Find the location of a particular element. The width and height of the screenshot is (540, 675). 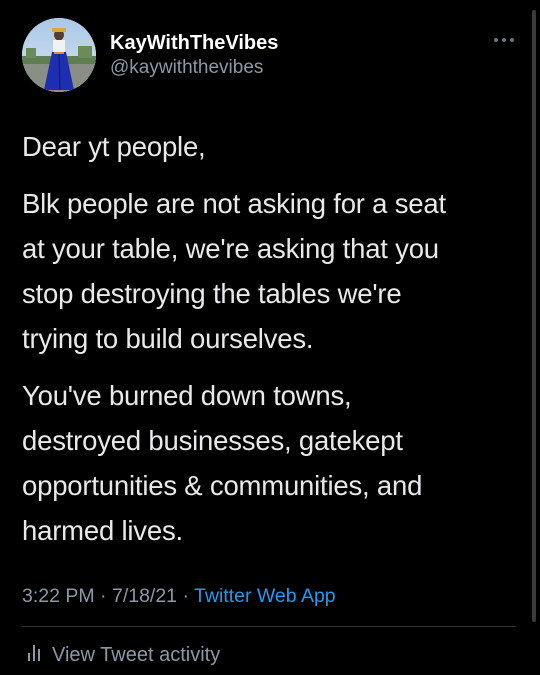

divider is located at coordinates (269, 626).